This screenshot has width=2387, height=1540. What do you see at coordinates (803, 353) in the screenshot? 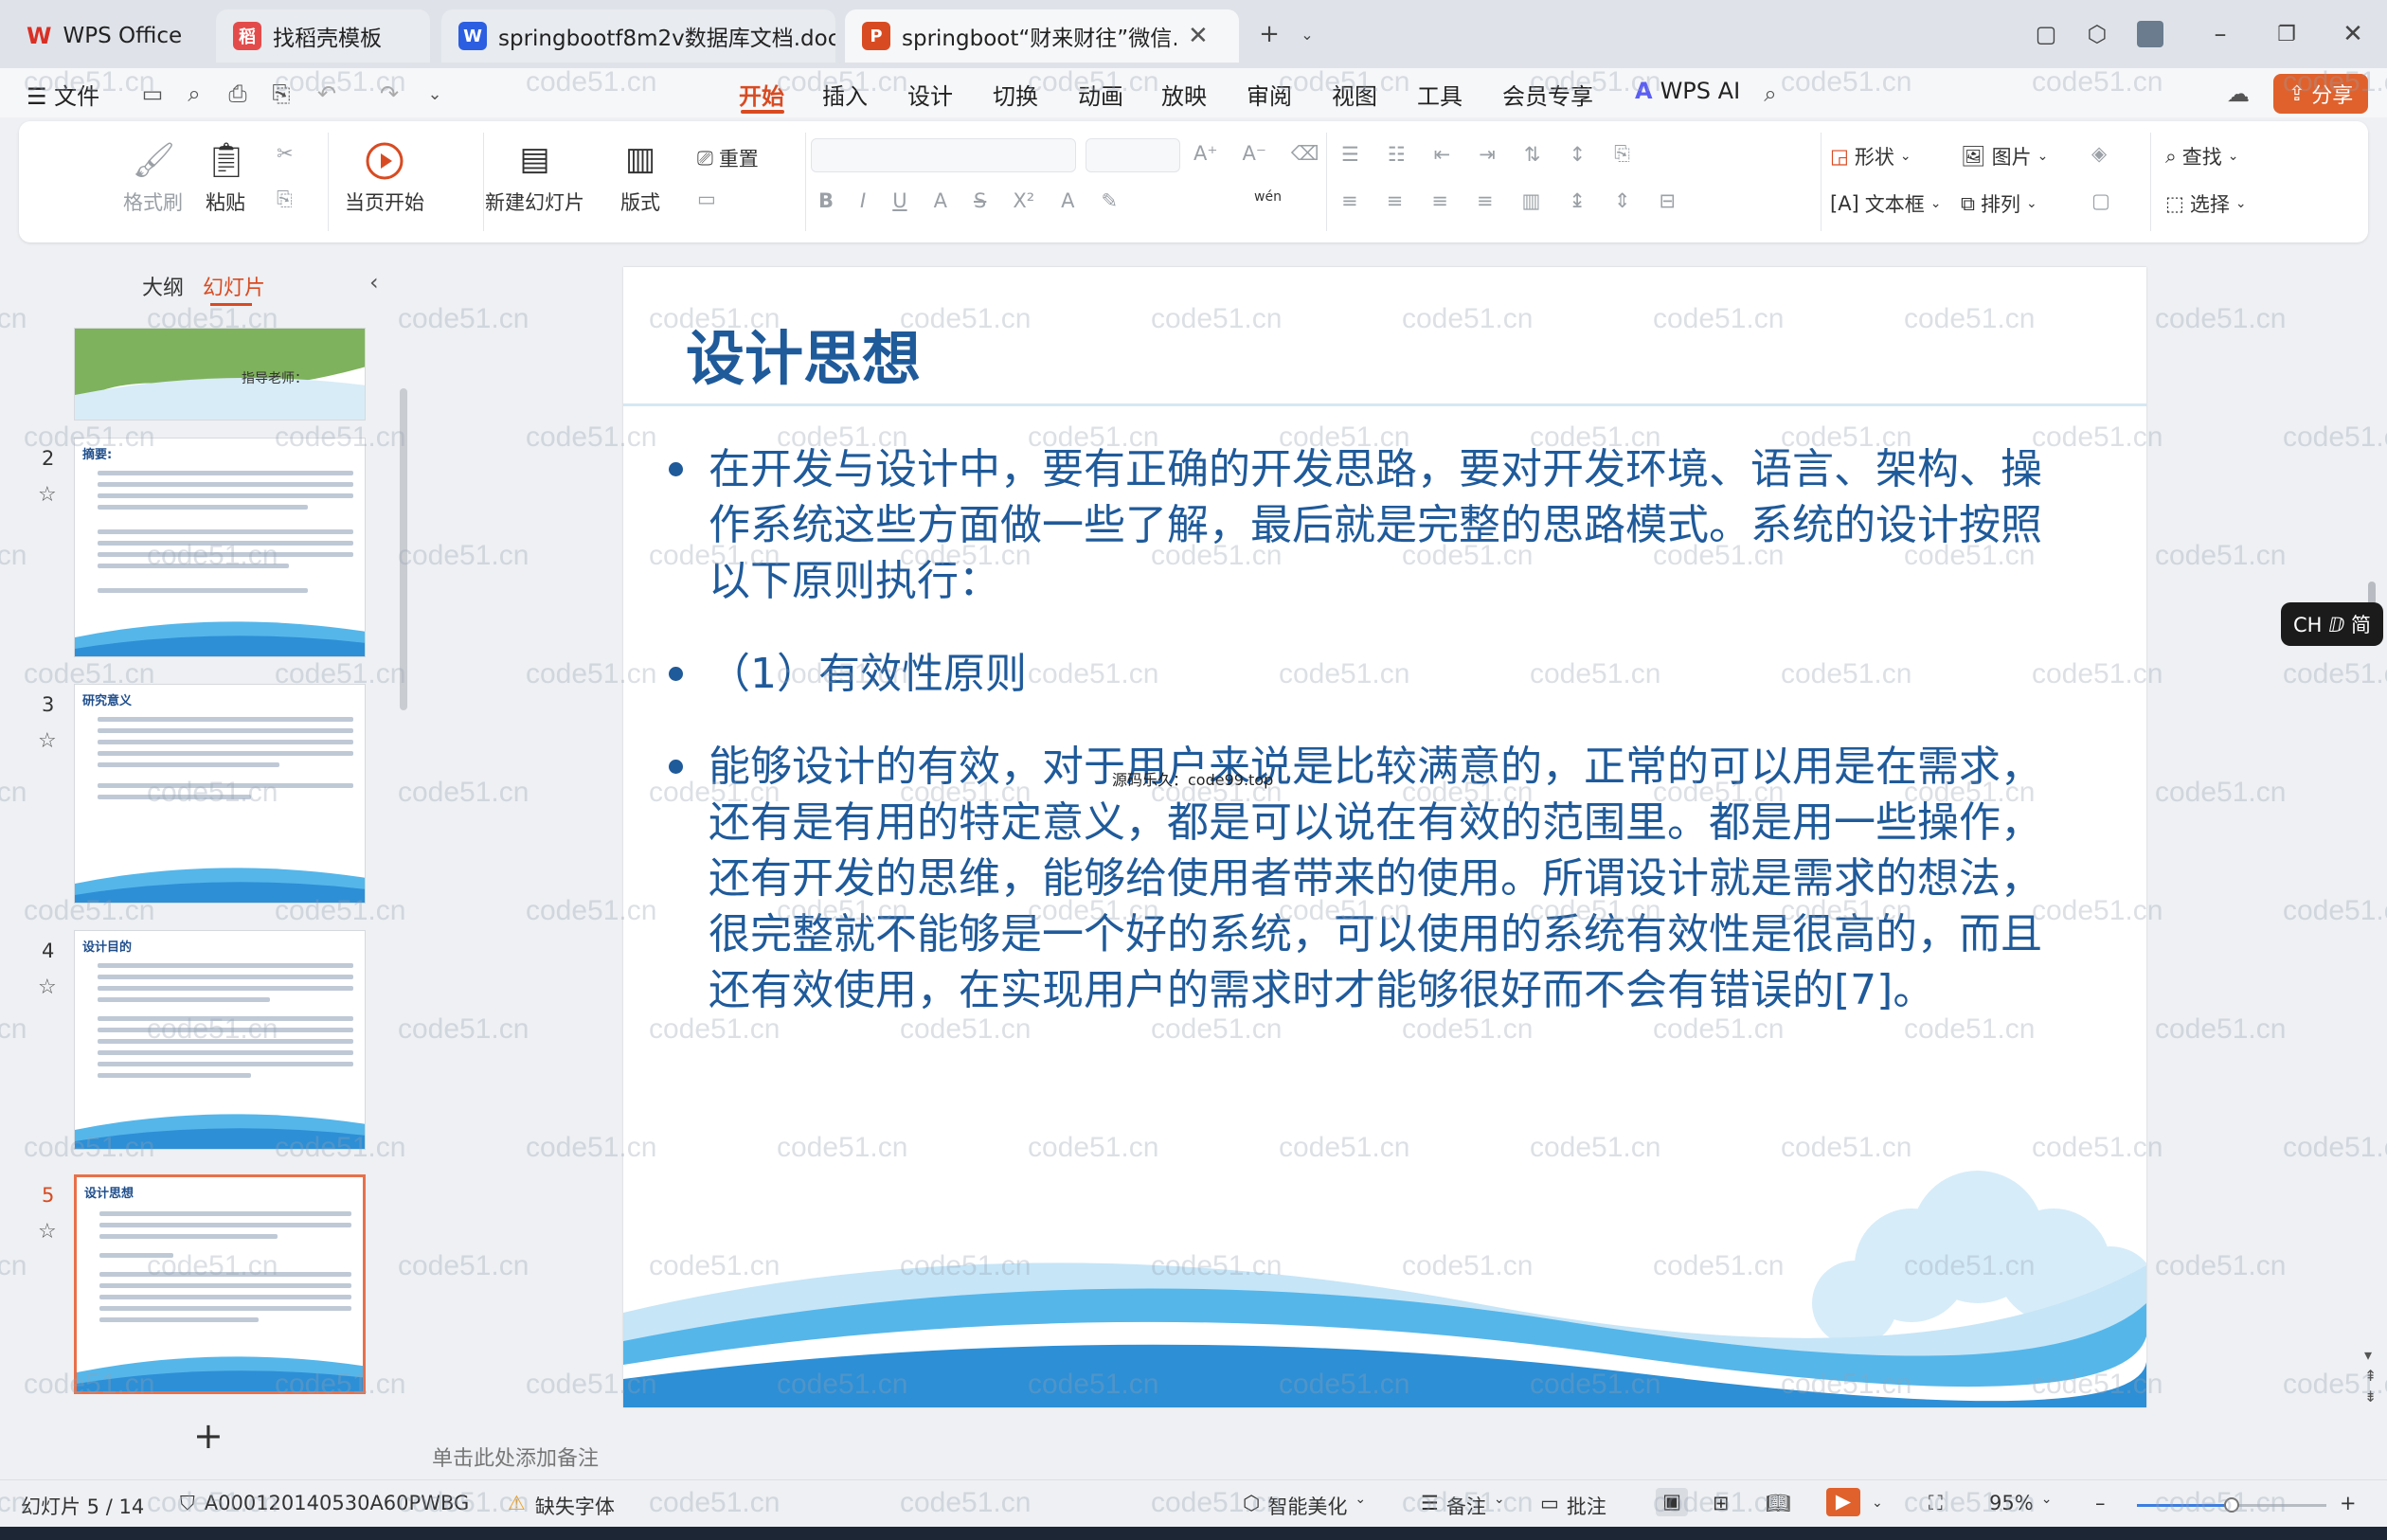
I see `slide-title: 设计思想` at bounding box center [803, 353].